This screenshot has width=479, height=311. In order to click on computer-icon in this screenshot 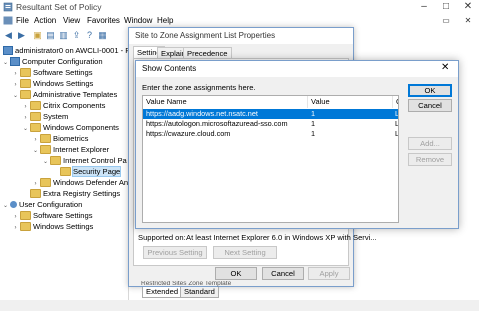, I will do `click(15, 61)`.